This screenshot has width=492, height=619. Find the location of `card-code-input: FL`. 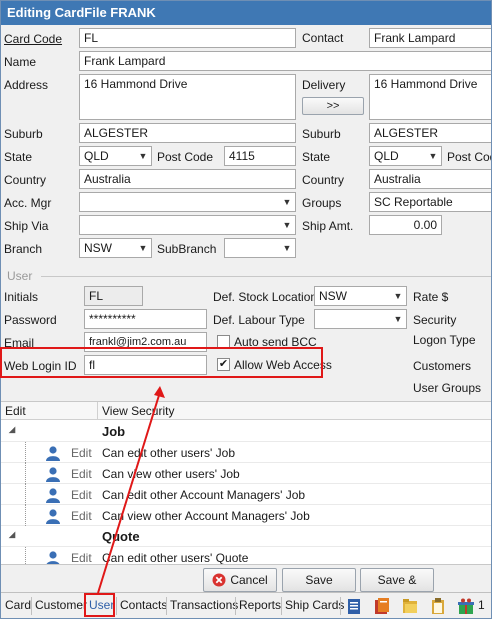

card-code-input: FL is located at coordinates (187, 38).